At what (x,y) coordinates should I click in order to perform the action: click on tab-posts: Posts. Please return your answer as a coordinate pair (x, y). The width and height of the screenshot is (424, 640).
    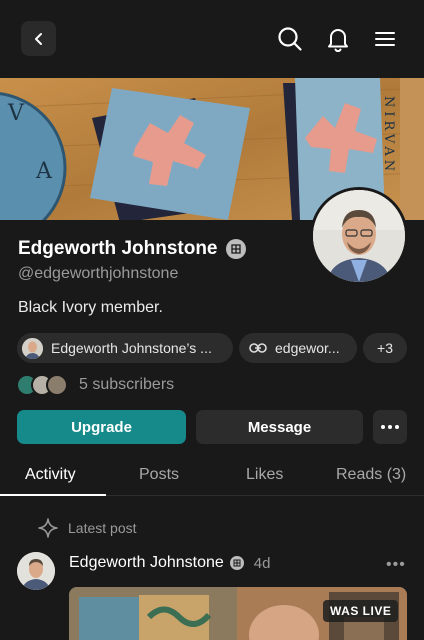
    Looking at the image, I should click on (159, 475).